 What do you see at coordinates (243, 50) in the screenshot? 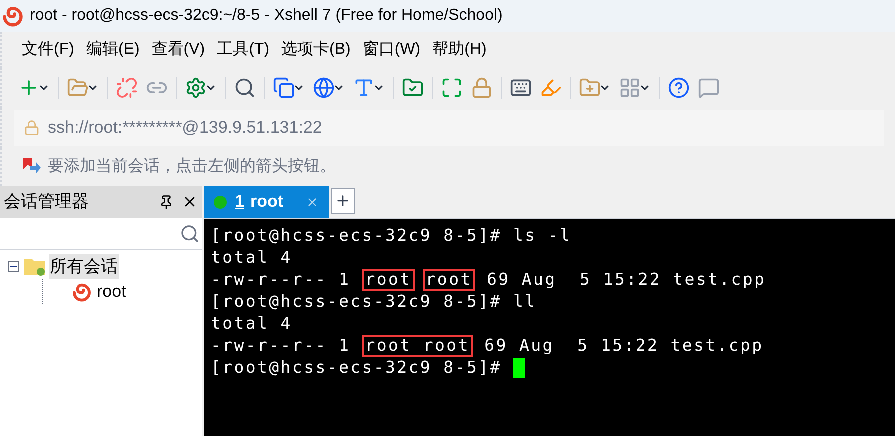
I see `menu-item: 工具(T)` at bounding box center [243, 50].